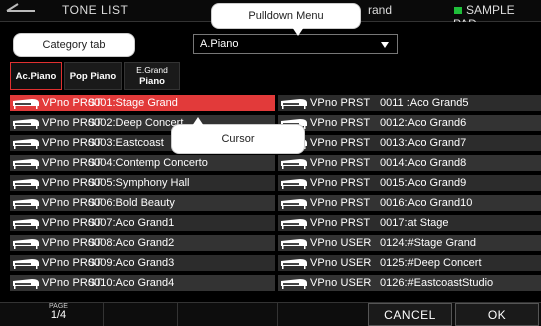 This screenshot has width=541, height=326. I want to click on tone-number-name: 0011 :Aco Grand5, so click(424, 103).